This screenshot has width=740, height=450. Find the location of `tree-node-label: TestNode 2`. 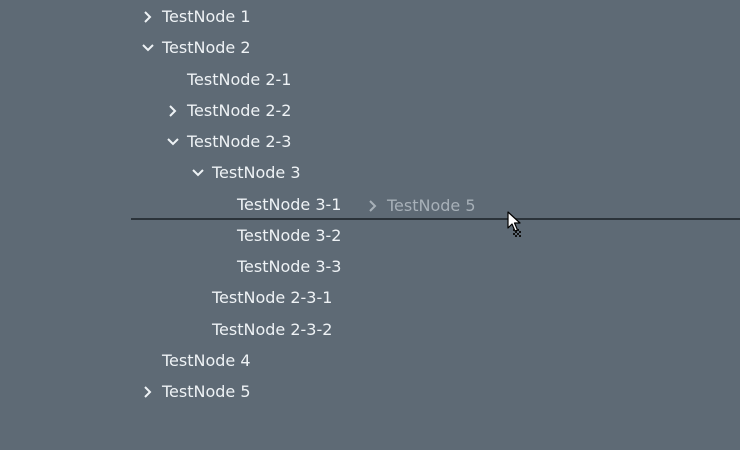

tree-node-label: TestNode 2 is located at coordinates (206, 48).